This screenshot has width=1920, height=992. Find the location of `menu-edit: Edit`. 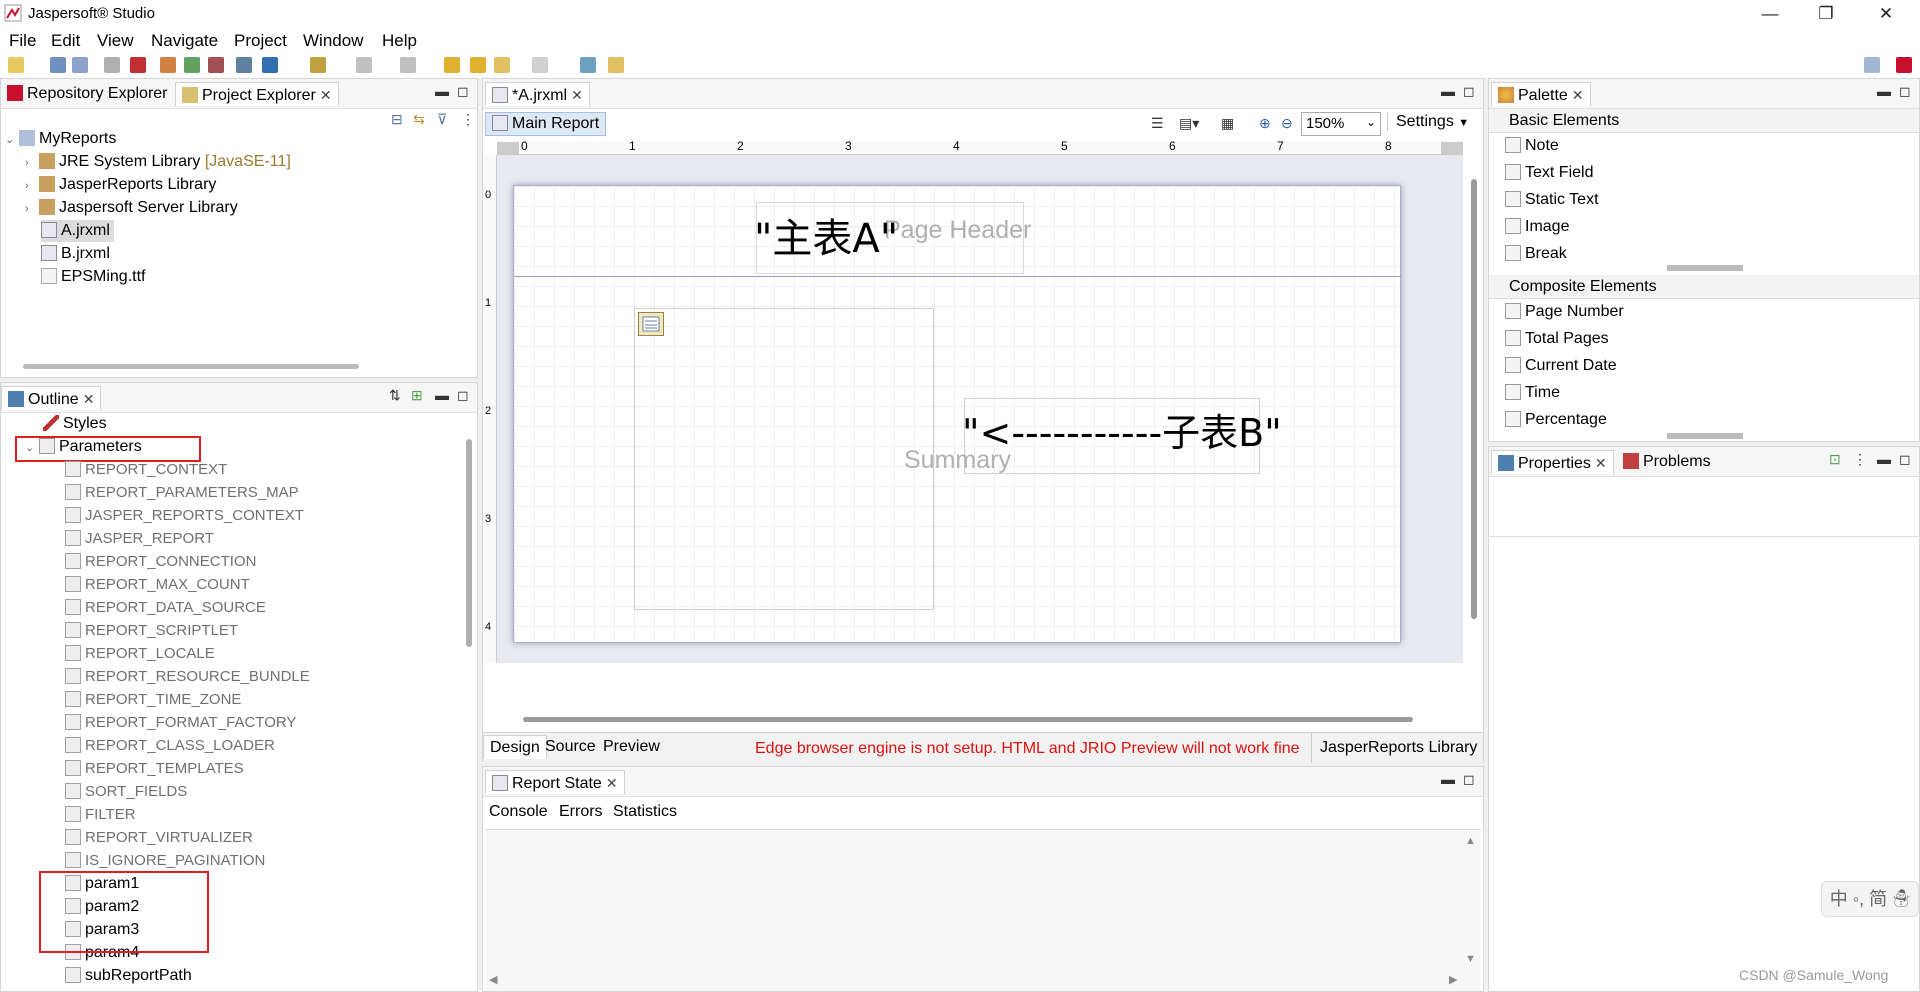

menu-edit: Edit is located at coordinates (65, 41).